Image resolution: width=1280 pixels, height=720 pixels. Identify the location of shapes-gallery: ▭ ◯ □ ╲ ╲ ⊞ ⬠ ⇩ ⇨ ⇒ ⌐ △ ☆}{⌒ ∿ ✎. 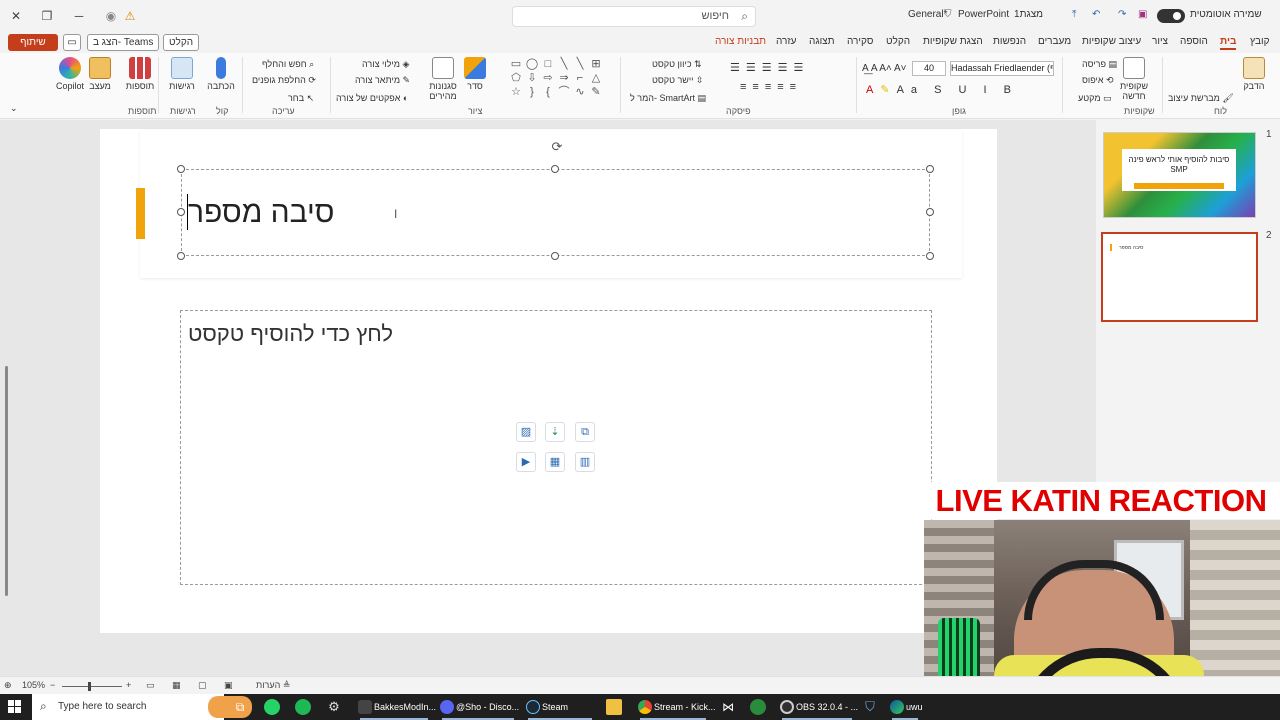
(558, 81).